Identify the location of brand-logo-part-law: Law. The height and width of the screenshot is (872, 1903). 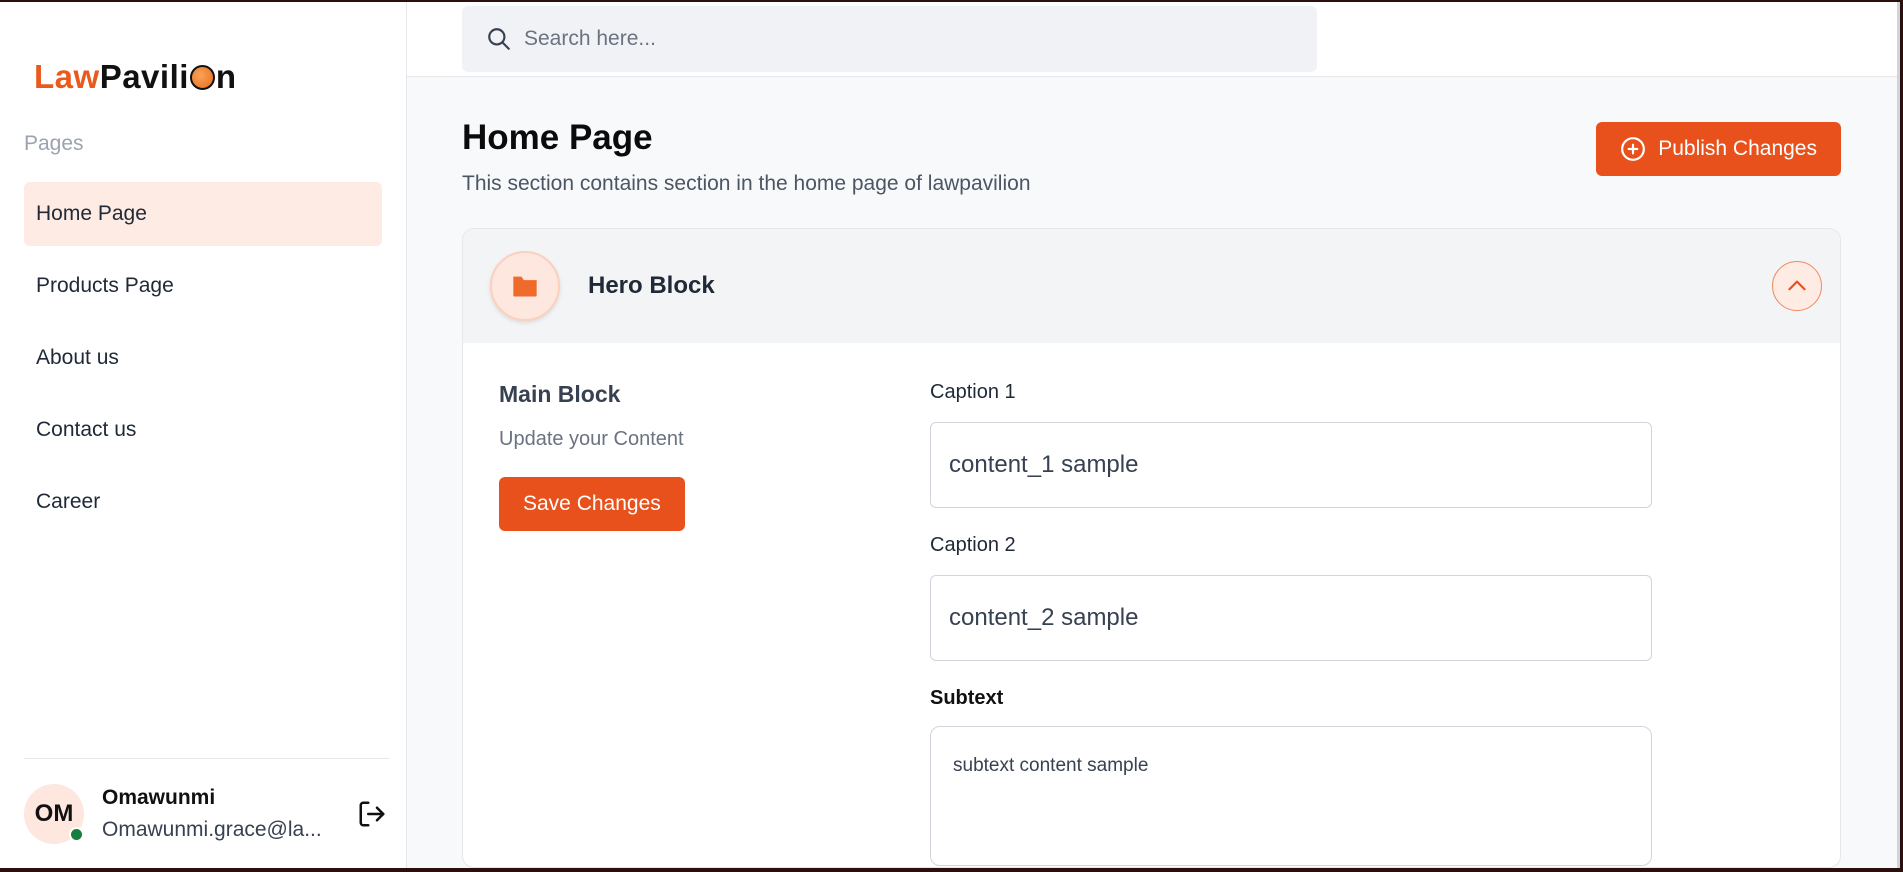
(67, 76).